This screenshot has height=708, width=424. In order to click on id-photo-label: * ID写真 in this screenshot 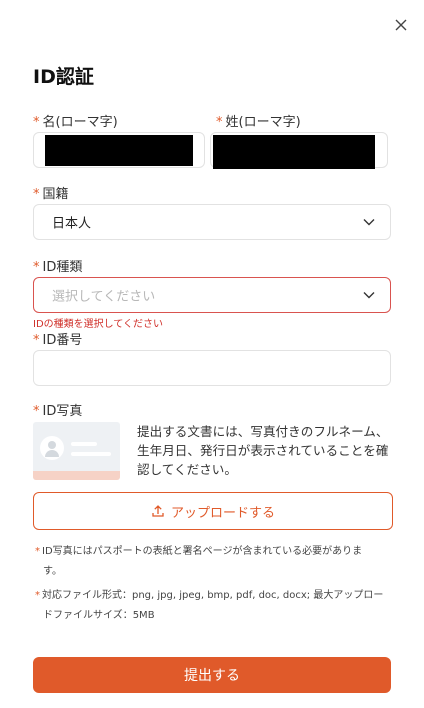, I will do `click(58, 411)`.